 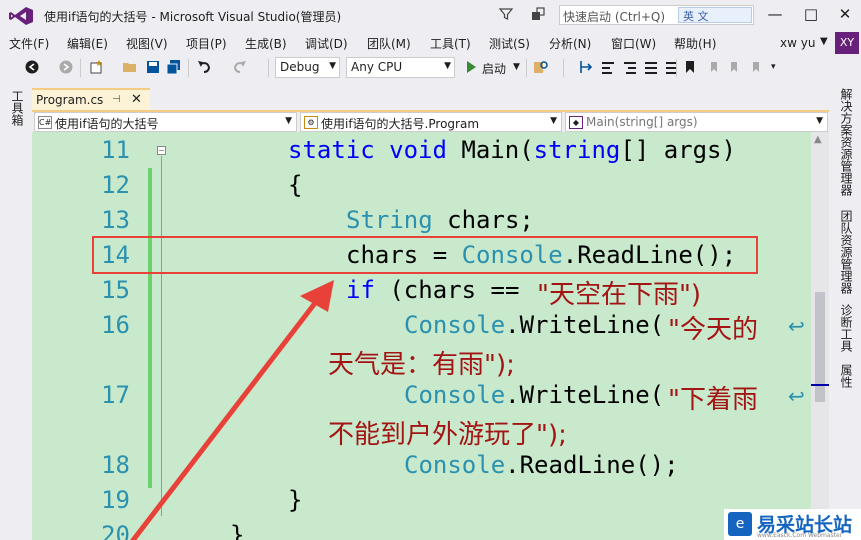 What do you see at coordinates (695, 43) in the screenshot?
I see `menu-help: 帮助(H)` at bounding box center [695, 43].